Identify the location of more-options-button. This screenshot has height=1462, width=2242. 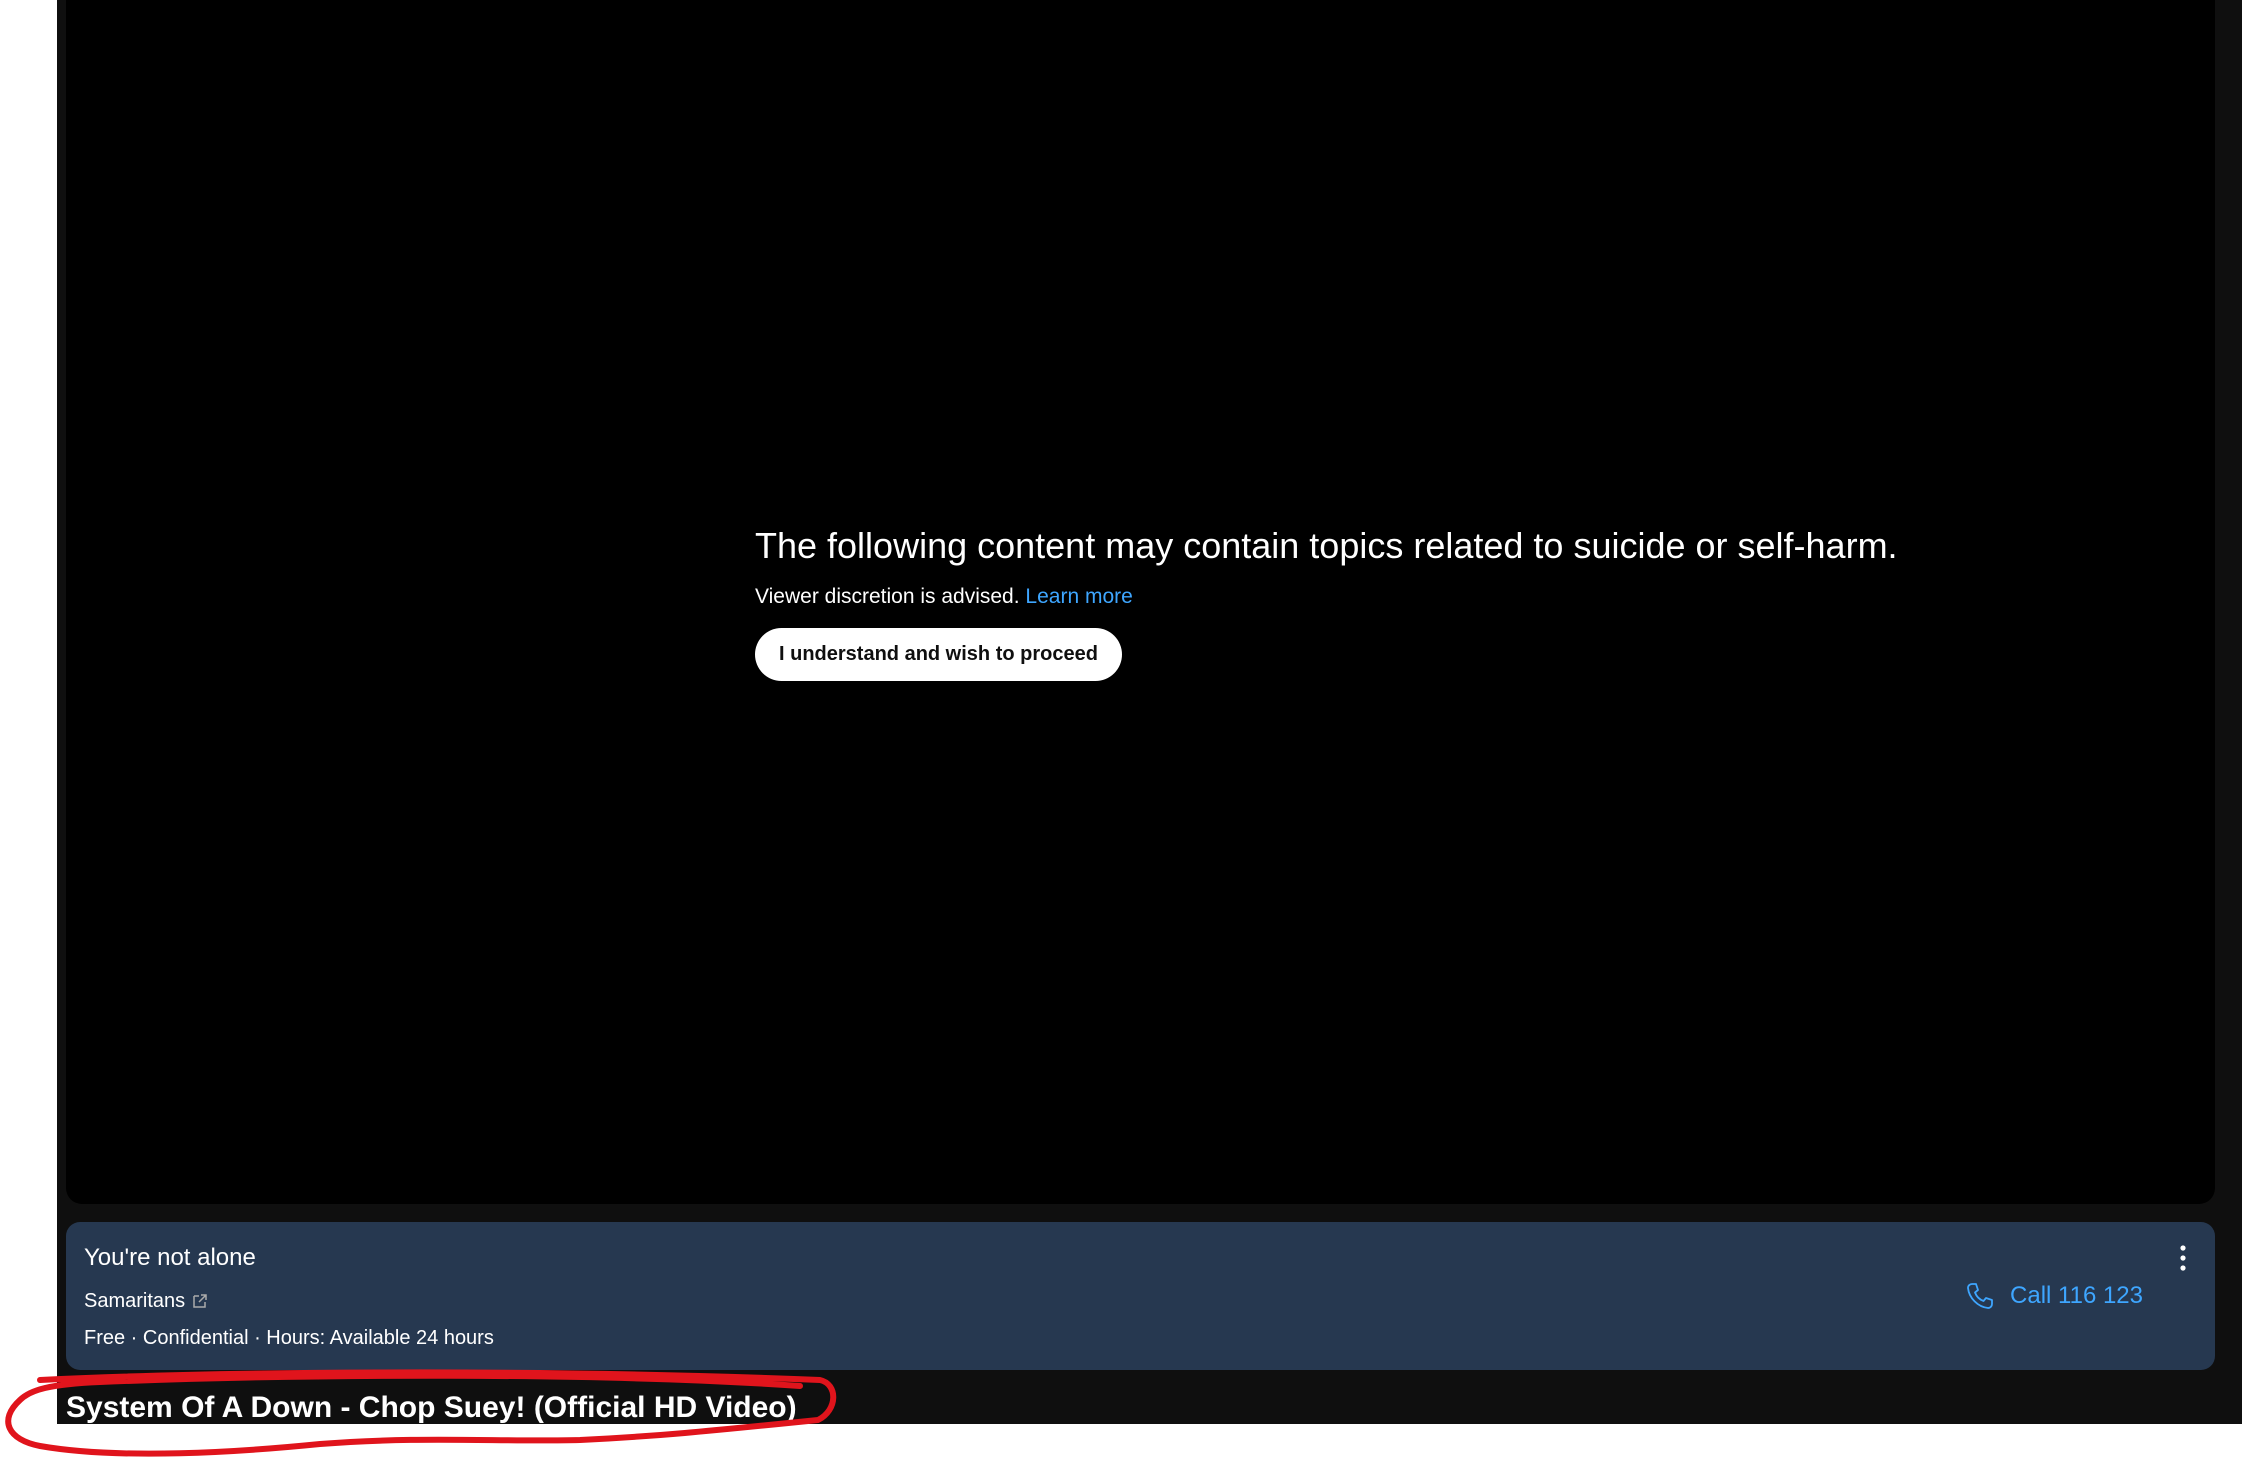
(2183, 1258).